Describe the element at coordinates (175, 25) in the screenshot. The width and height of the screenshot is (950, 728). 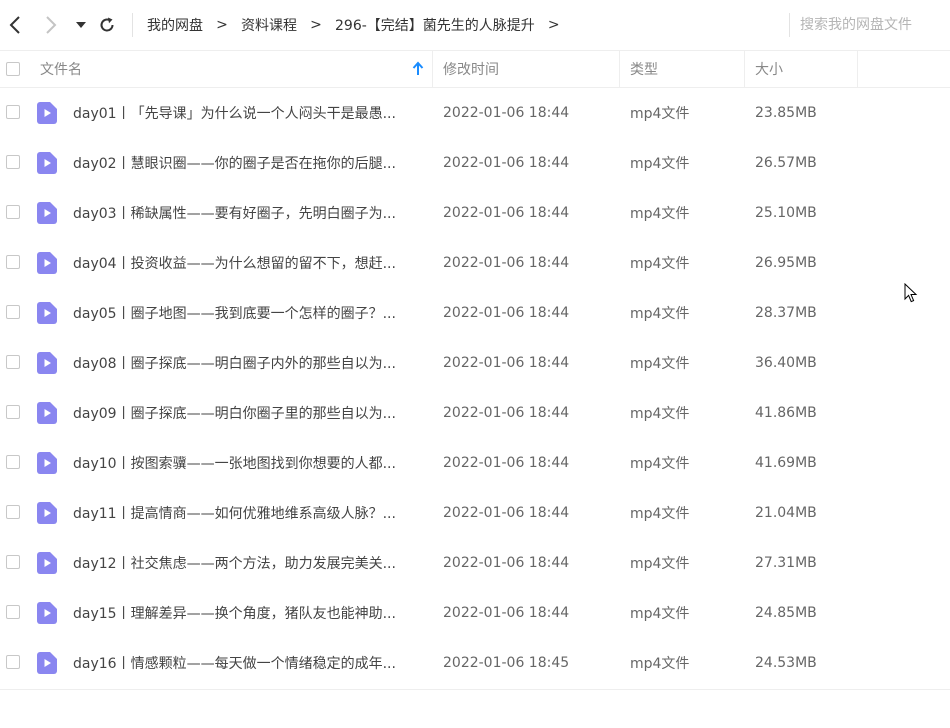
I see `breadcrumb-item-my-drive: 我的网盘` at that location.